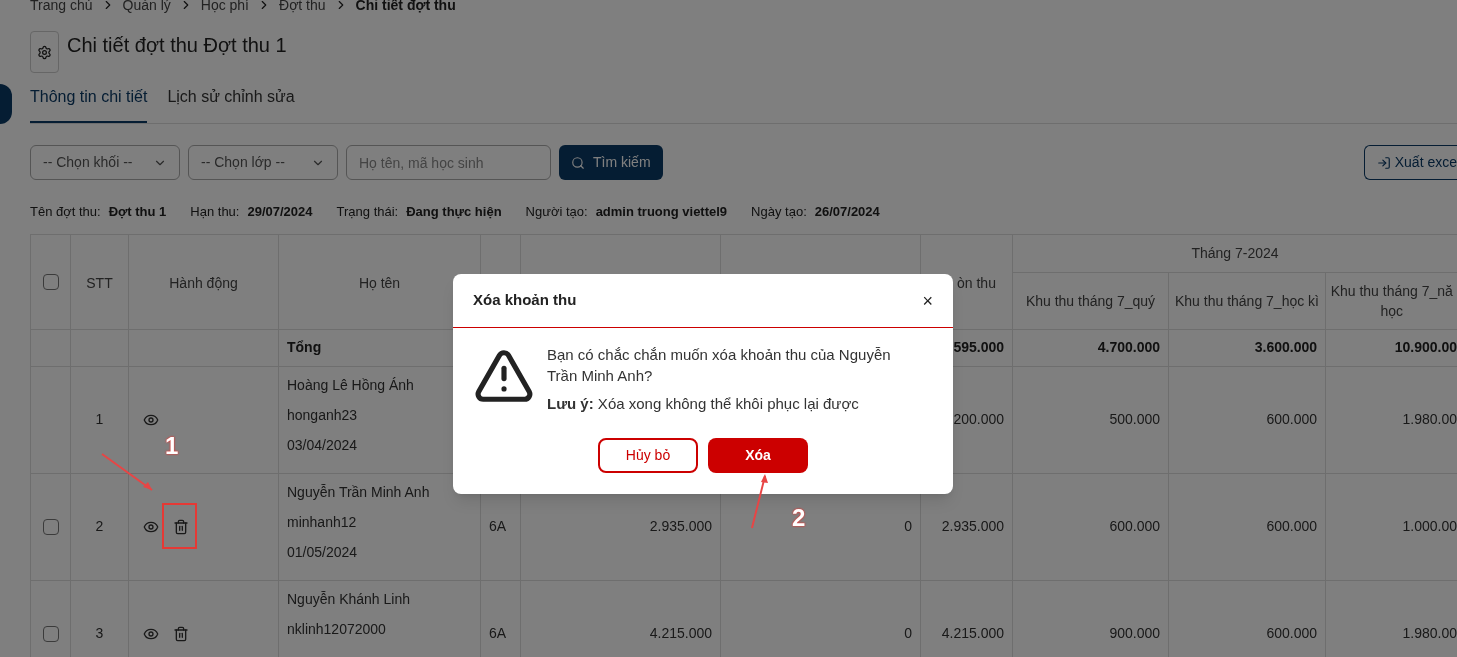 The width and height of the screenshot is (1457, 657). What do you see at coordinates (99, 526) in the screenshot?
I see `table-cell: 2` at bounding box center [99, 526].